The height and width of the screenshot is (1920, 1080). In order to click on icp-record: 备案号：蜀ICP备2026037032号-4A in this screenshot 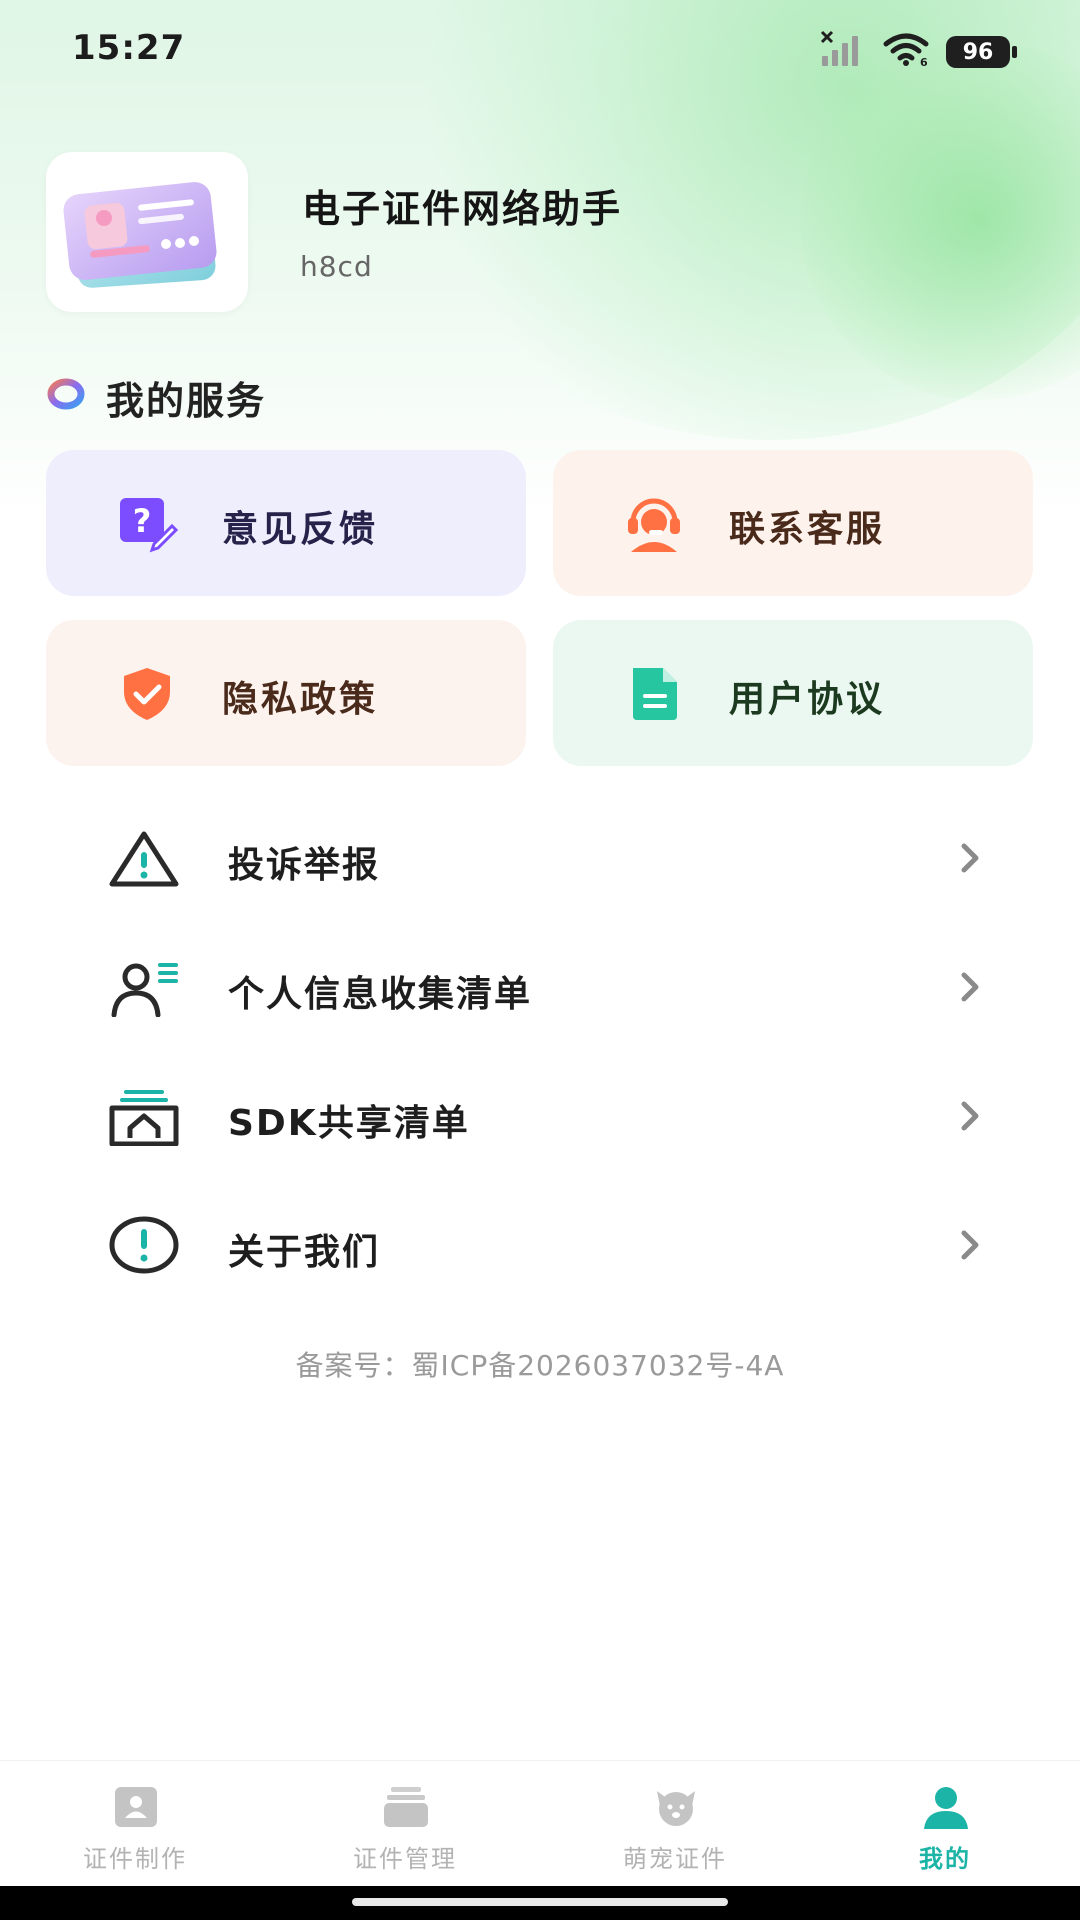, I will do `click(540, 1365)`.